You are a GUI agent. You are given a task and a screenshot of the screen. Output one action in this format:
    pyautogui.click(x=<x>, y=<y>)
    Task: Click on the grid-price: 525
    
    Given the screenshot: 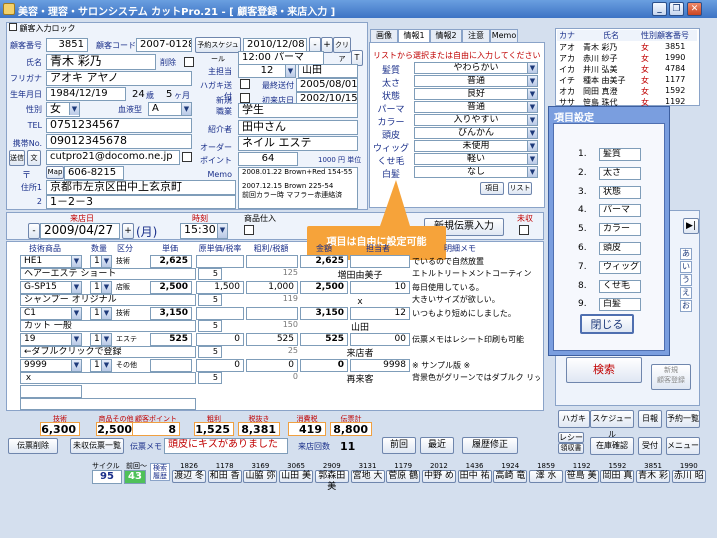 What is the action you would take?
    pyautogui.click(x=171, y=339)
    